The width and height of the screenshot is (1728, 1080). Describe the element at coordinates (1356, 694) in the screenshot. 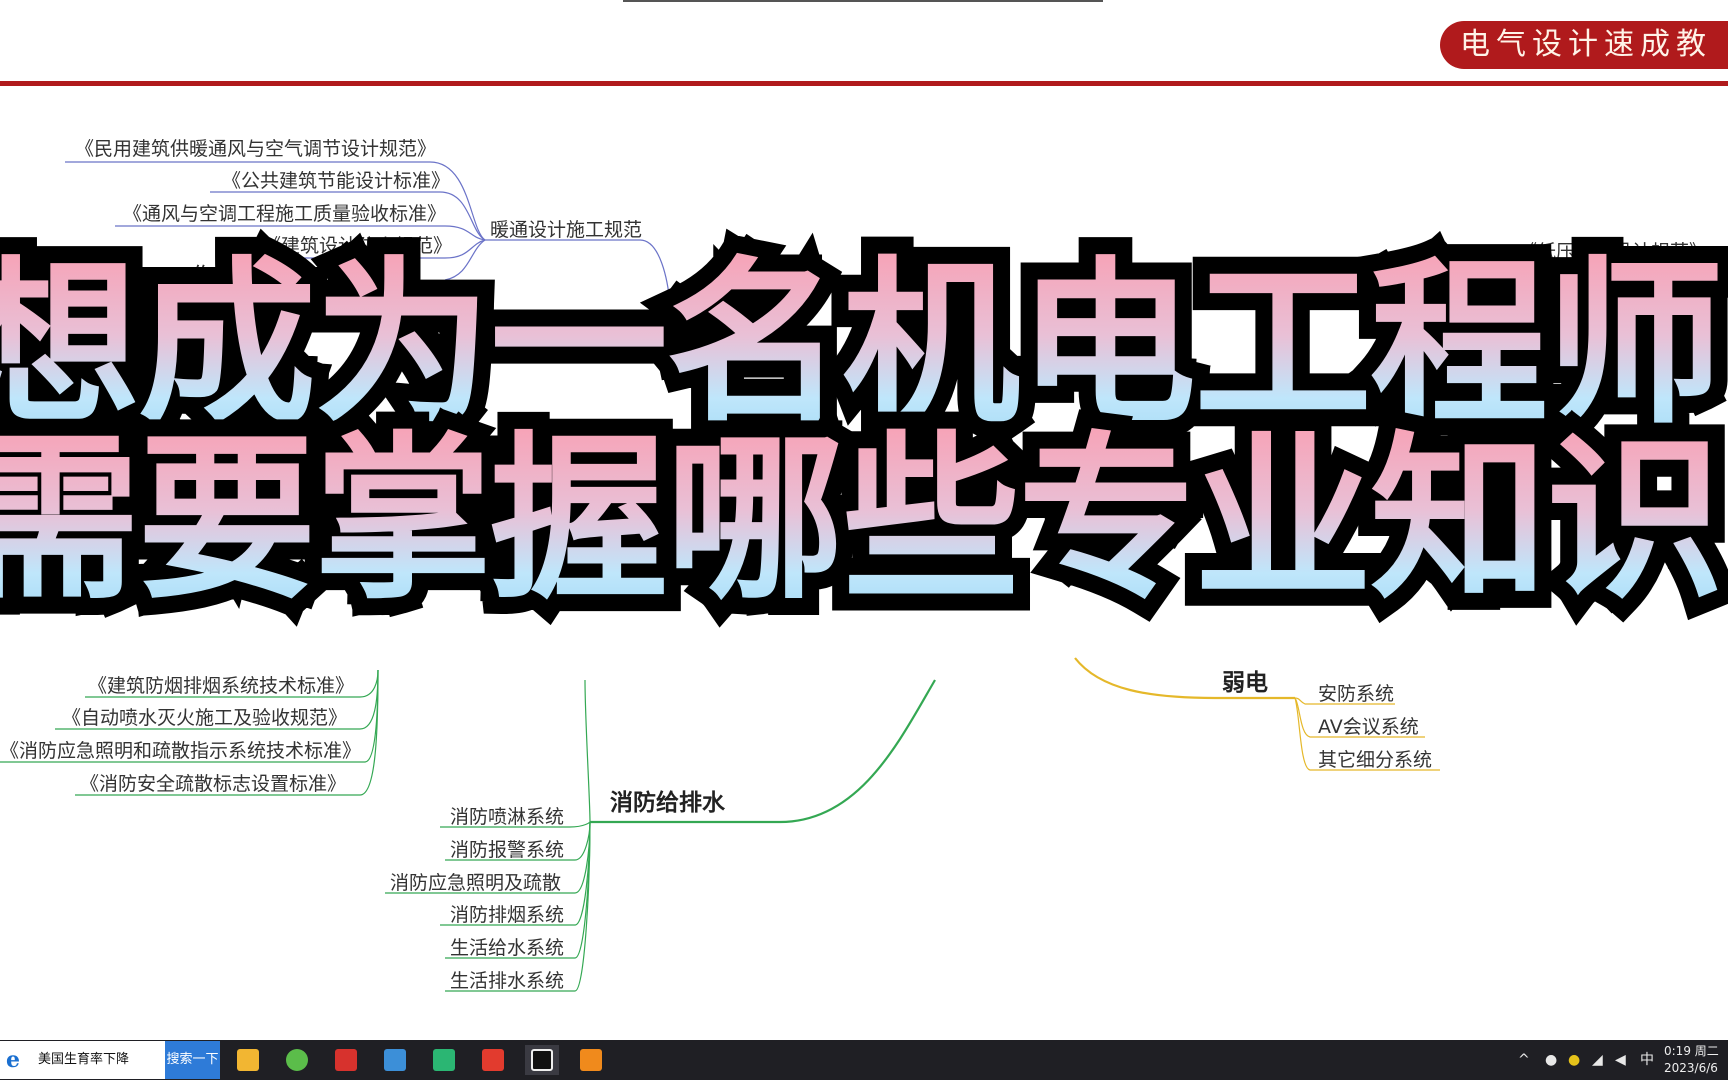

I see `weak-current-item-1: 安防系统` at that location.